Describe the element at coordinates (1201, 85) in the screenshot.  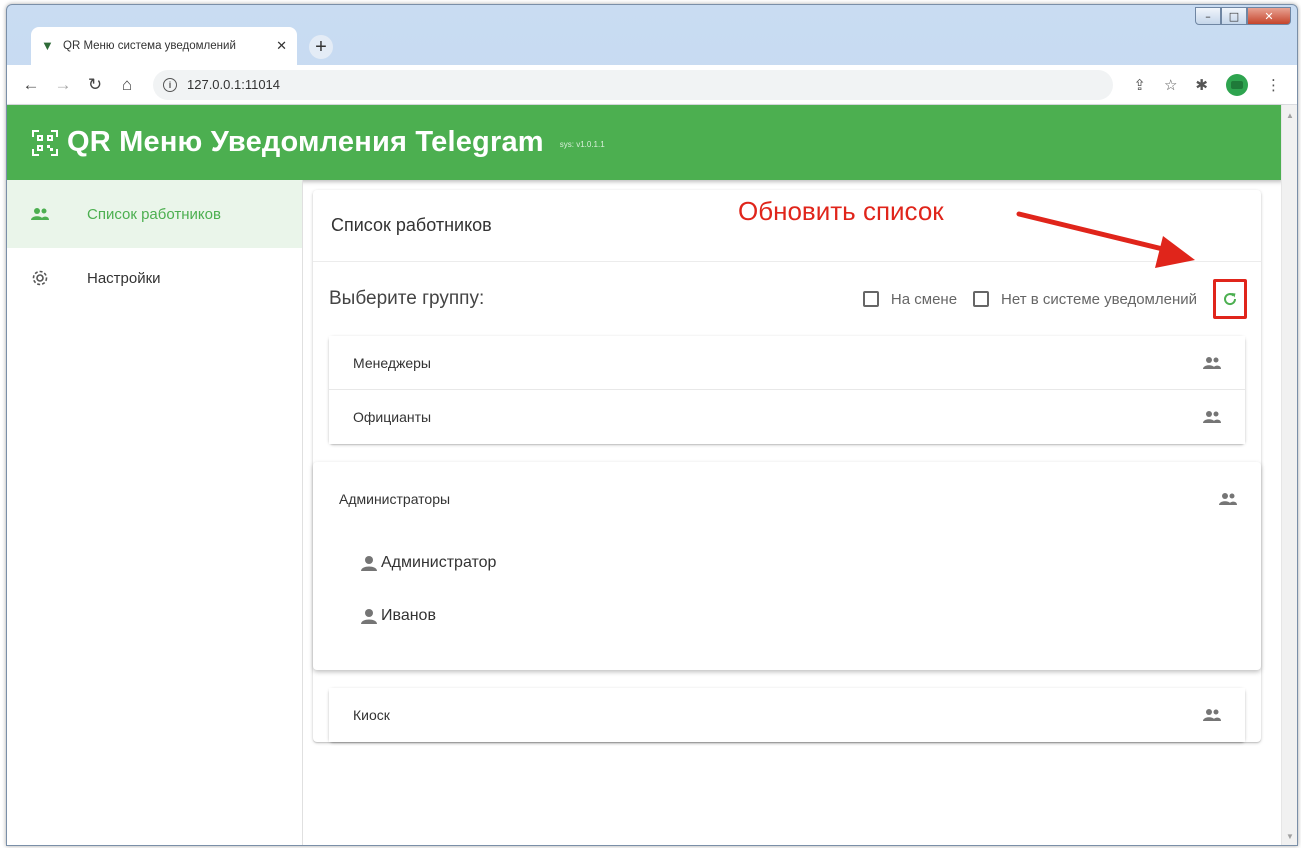
I see `extensions-icon: ✱` at that location.